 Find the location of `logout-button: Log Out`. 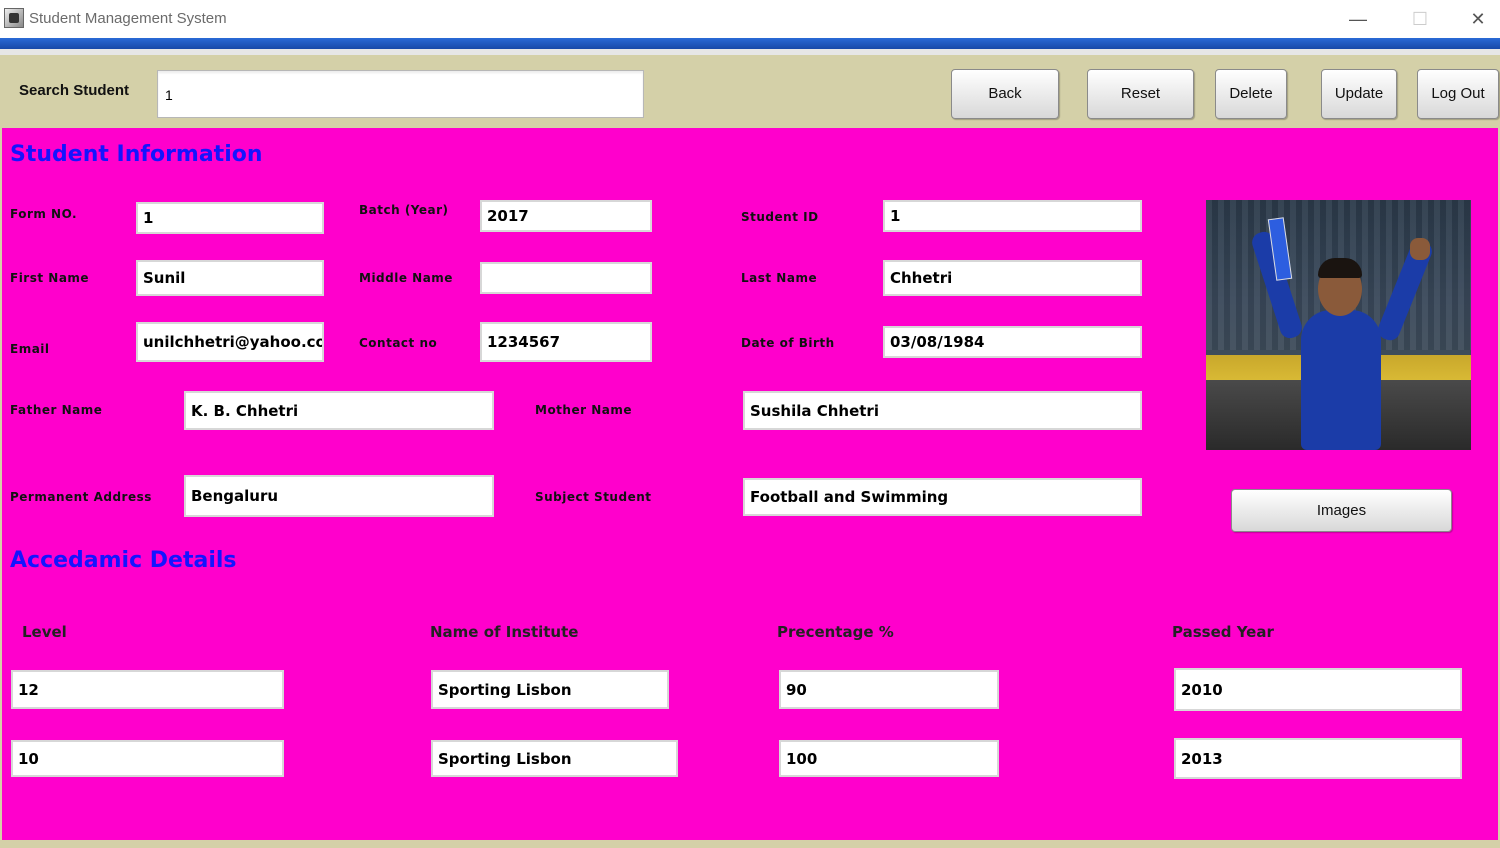

logout-button: Log Out is located at coordinates (1458, 94).